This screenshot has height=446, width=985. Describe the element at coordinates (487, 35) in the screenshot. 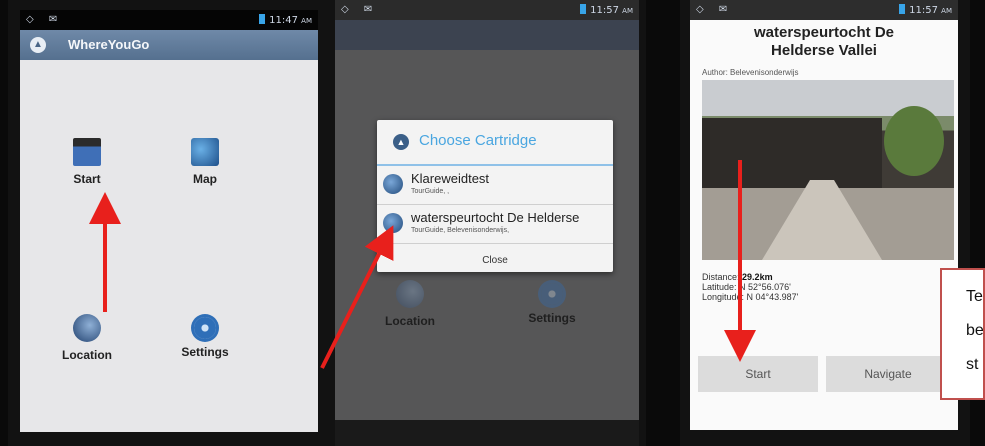

I see `dimmed-app-bar` at that location.